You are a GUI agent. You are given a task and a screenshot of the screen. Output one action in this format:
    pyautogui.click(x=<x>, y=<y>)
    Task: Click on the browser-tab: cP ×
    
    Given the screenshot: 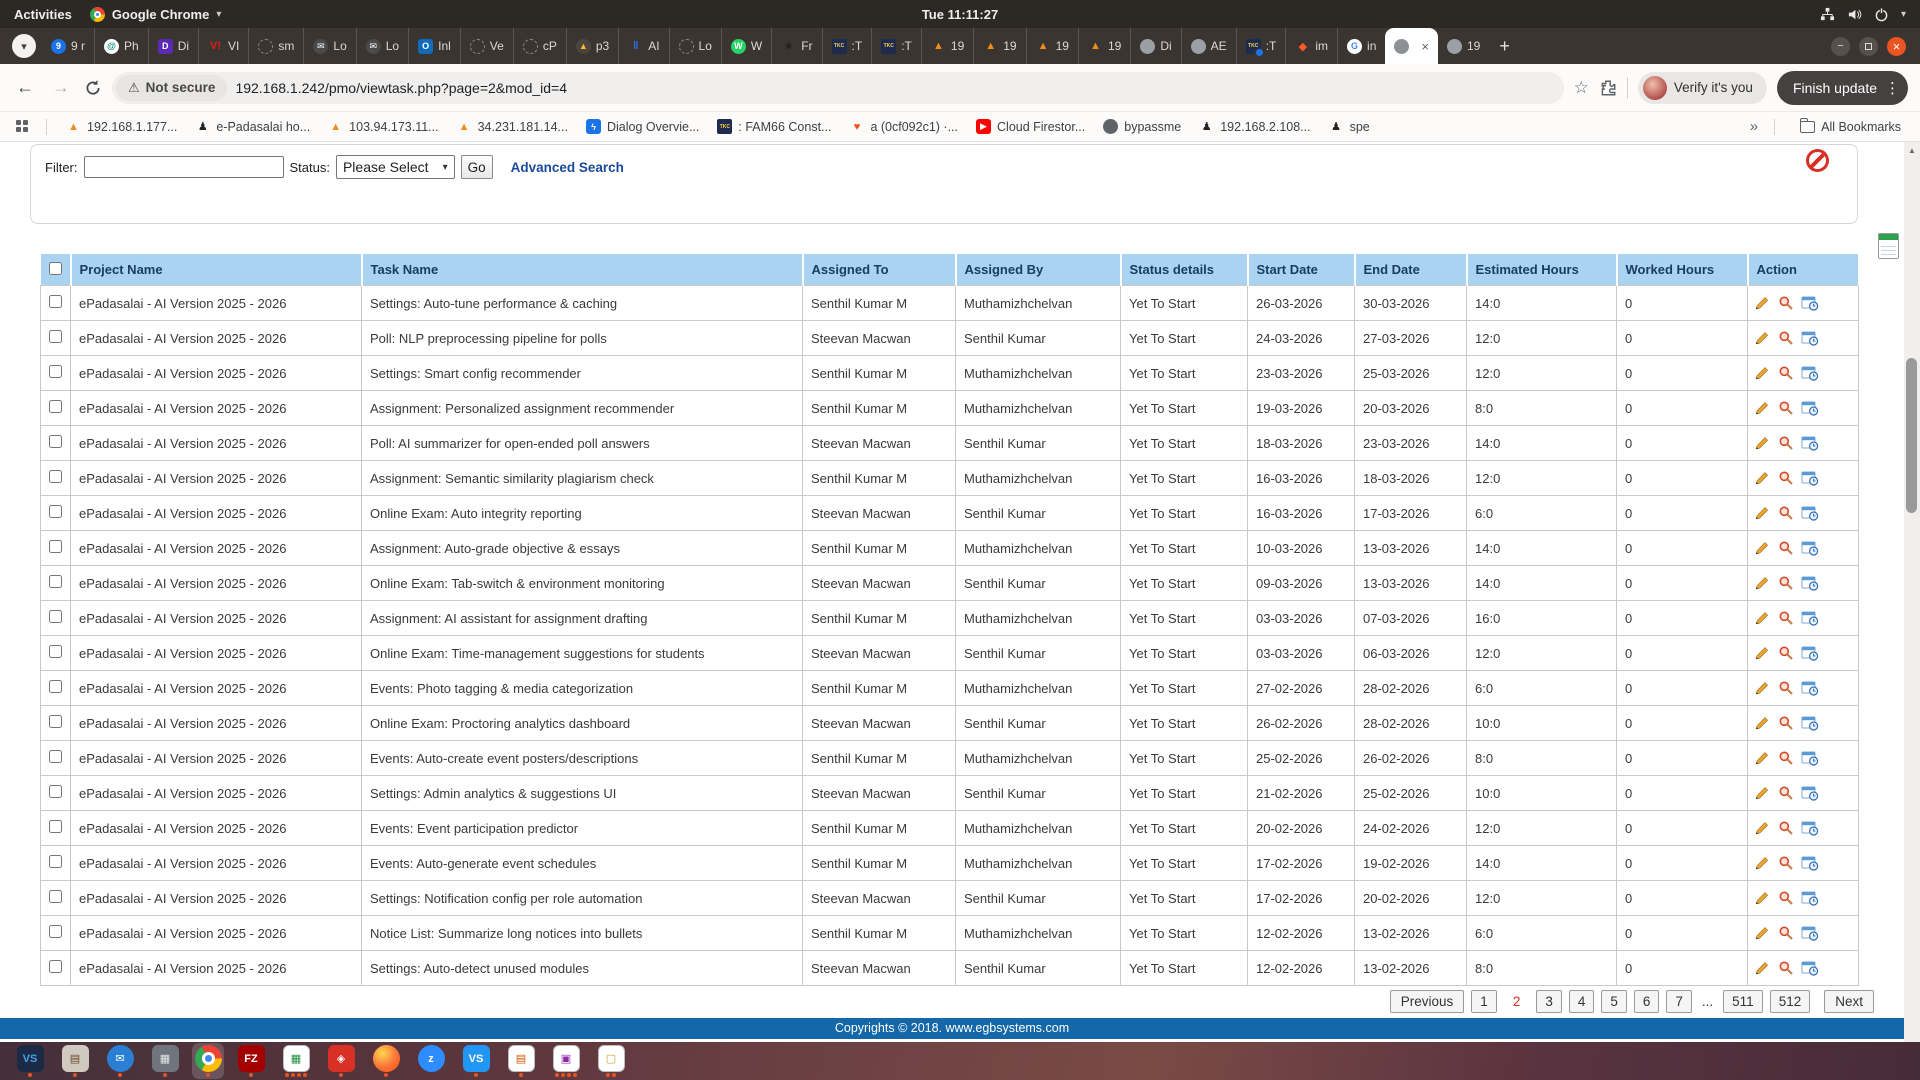 What is the action you would take?
    pyautogui.click(x=539, y=46)
    